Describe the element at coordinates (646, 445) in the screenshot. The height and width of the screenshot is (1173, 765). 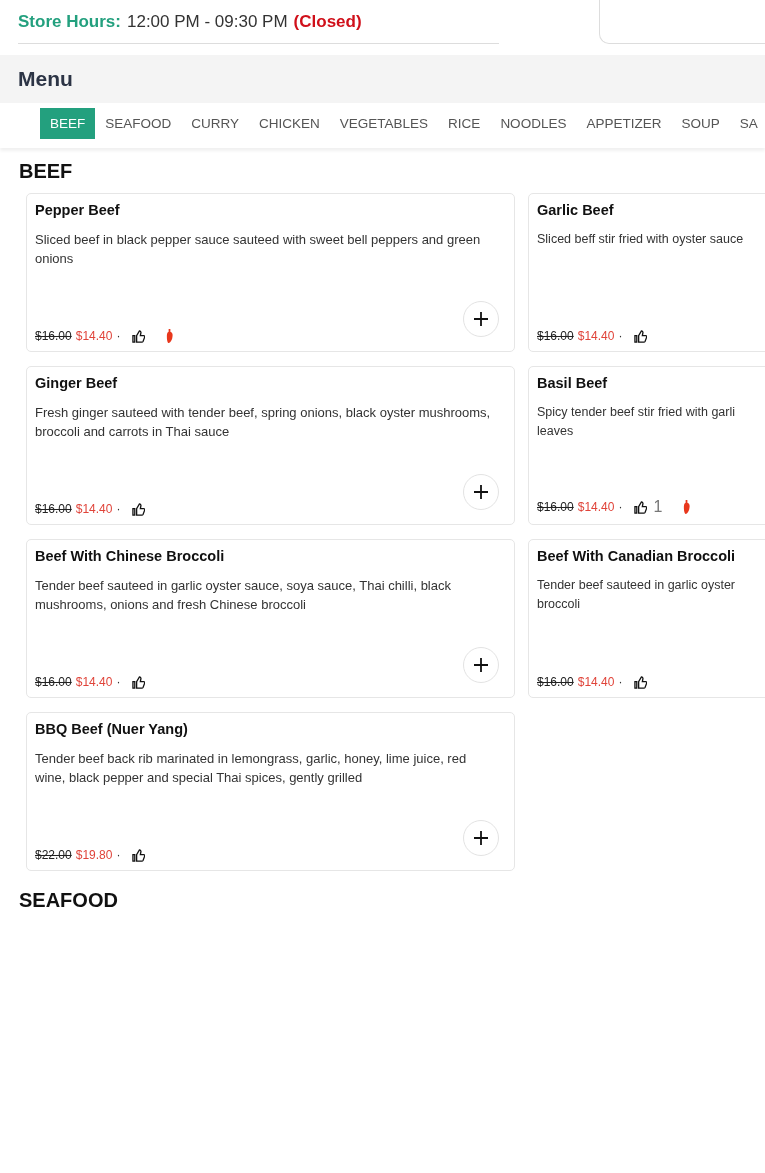
I see `menu-item-card: Basil Beef Spicy tender beef stir fried with garli leaves $16.00 $14.40 · 1` at that location.